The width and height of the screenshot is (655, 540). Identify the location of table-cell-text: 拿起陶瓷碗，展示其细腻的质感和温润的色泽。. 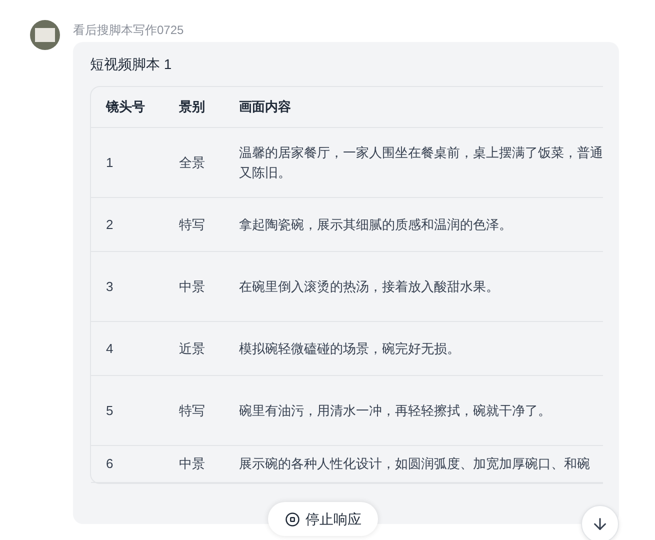
(376, 225).